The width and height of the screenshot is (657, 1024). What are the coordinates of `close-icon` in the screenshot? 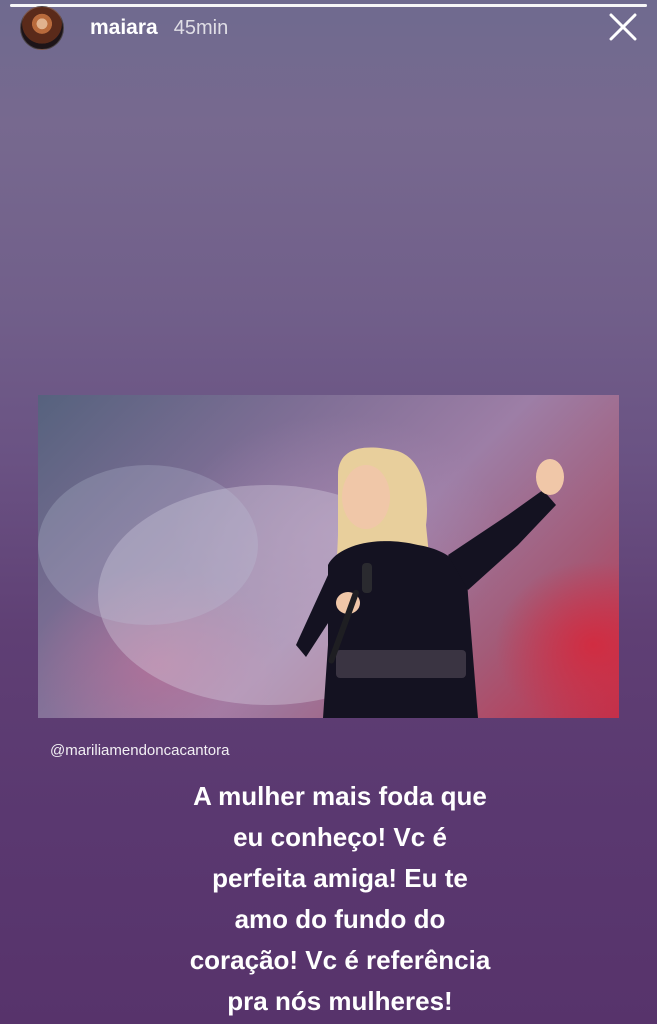 It's located at (623, 27).